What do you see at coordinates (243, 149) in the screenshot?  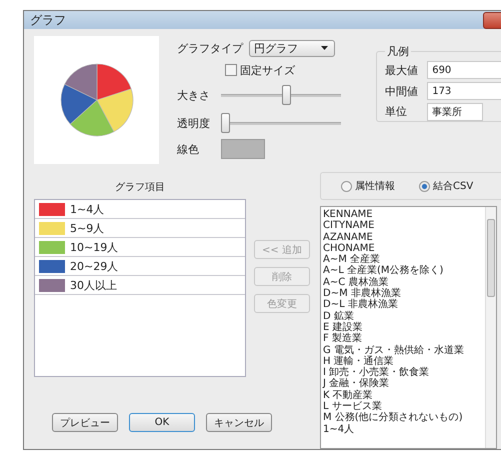 I see `line-color-swatch` at bounding box center [243, 149].